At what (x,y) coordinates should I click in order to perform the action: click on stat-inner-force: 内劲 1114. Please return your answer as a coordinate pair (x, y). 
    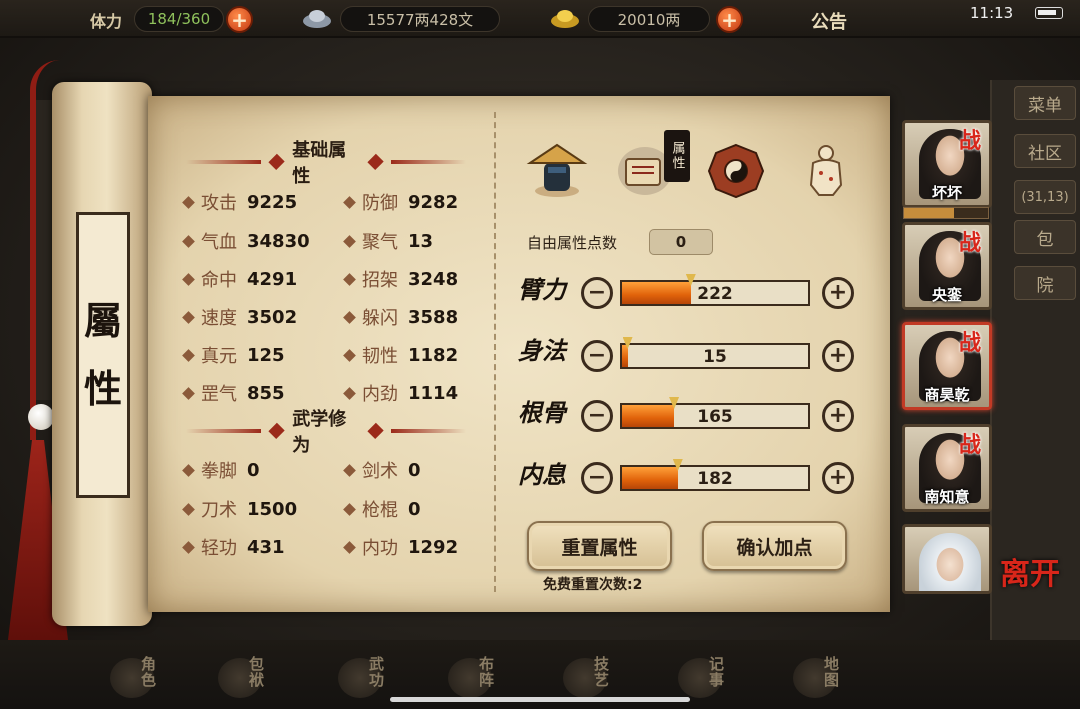
    Looking at the image, I should click on (400, 393).